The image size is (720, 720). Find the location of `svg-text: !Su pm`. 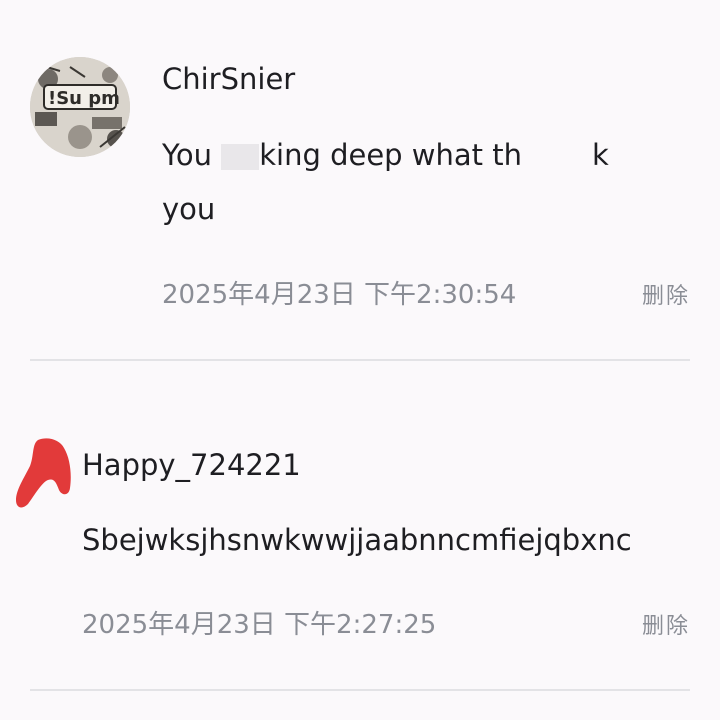

svg-text: !Su pm is located at coordinates (84, 98).